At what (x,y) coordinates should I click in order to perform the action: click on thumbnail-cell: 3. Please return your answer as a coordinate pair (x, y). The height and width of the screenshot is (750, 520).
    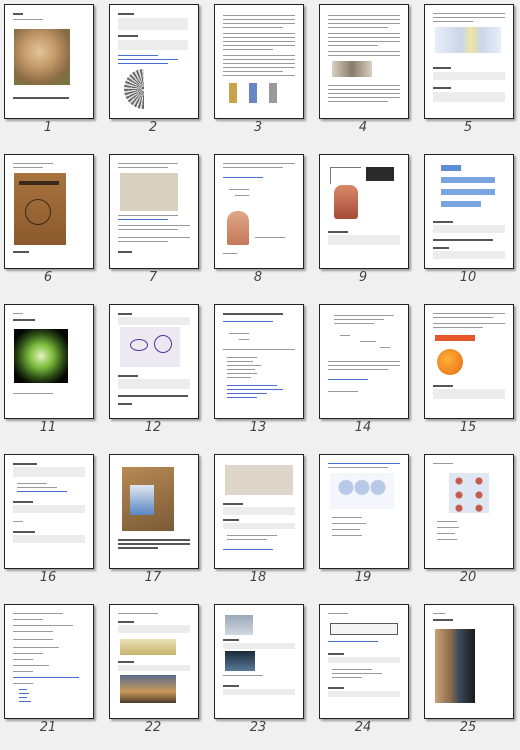
    Looking at the image, I should click on (261, 77).